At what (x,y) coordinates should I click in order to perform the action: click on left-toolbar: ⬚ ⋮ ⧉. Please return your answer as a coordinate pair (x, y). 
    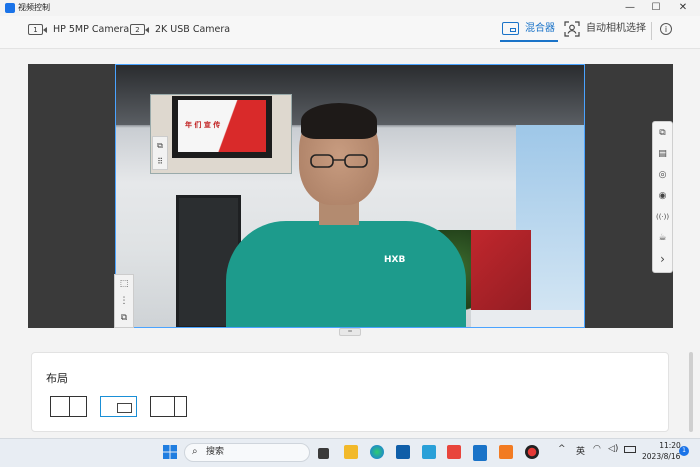
    Looking at the image, I should click on (124, 301).